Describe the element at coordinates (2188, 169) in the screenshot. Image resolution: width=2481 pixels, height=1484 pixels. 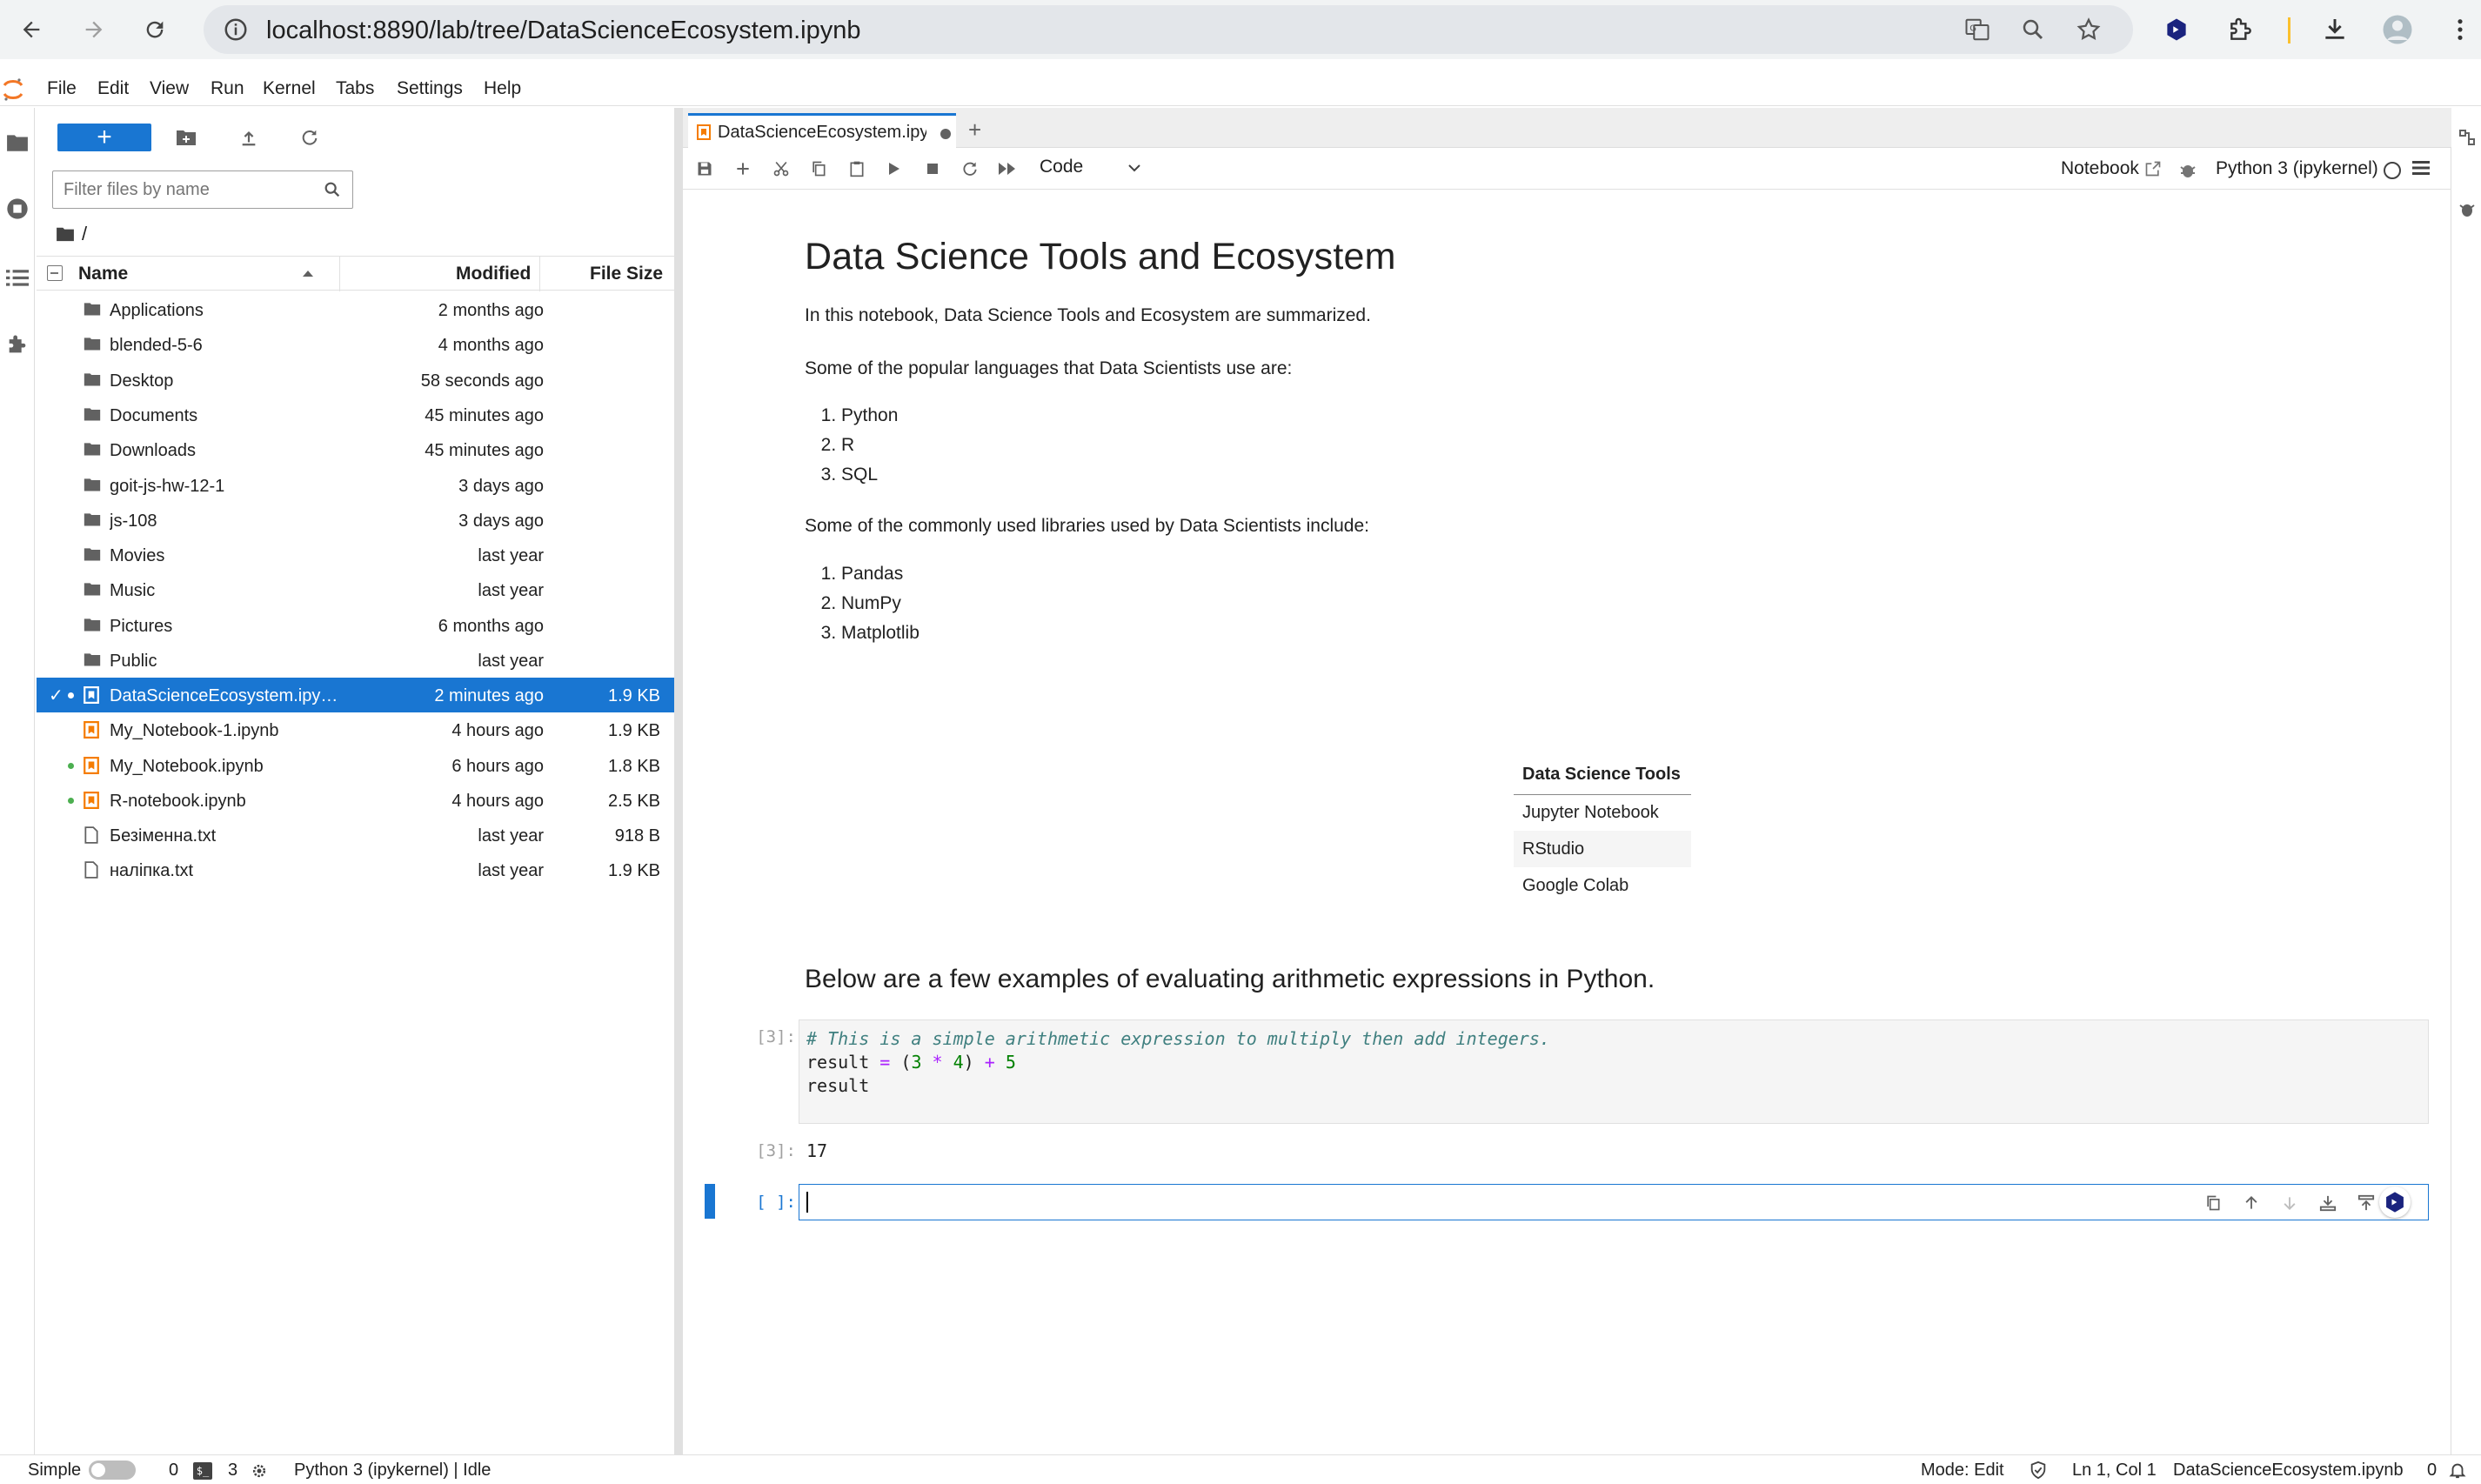
I see `debugger-bug-icon` at that location.